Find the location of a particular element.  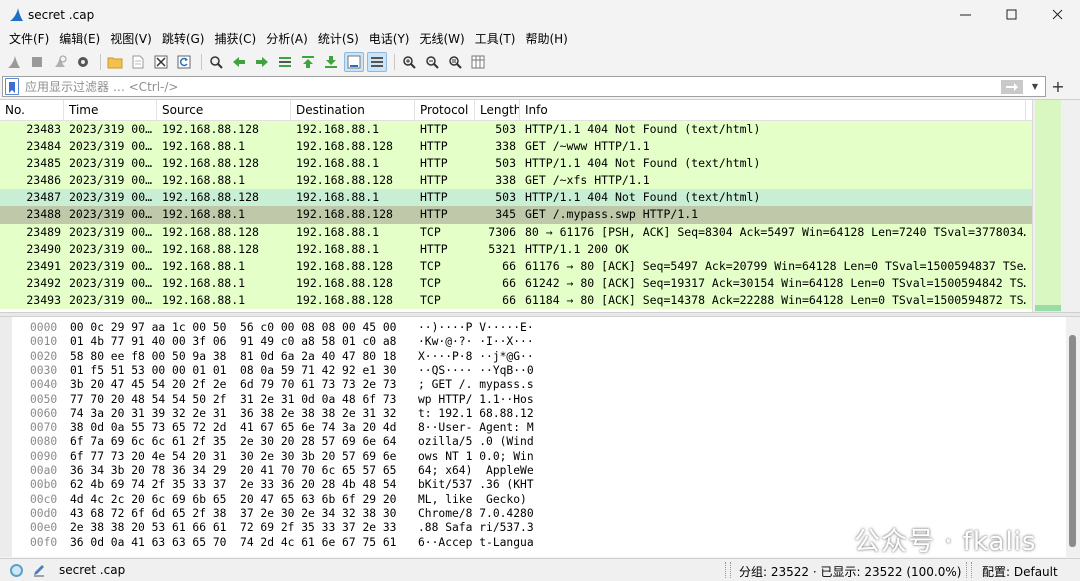

column-header-destination: Destination is located at coordinates (353, 110).